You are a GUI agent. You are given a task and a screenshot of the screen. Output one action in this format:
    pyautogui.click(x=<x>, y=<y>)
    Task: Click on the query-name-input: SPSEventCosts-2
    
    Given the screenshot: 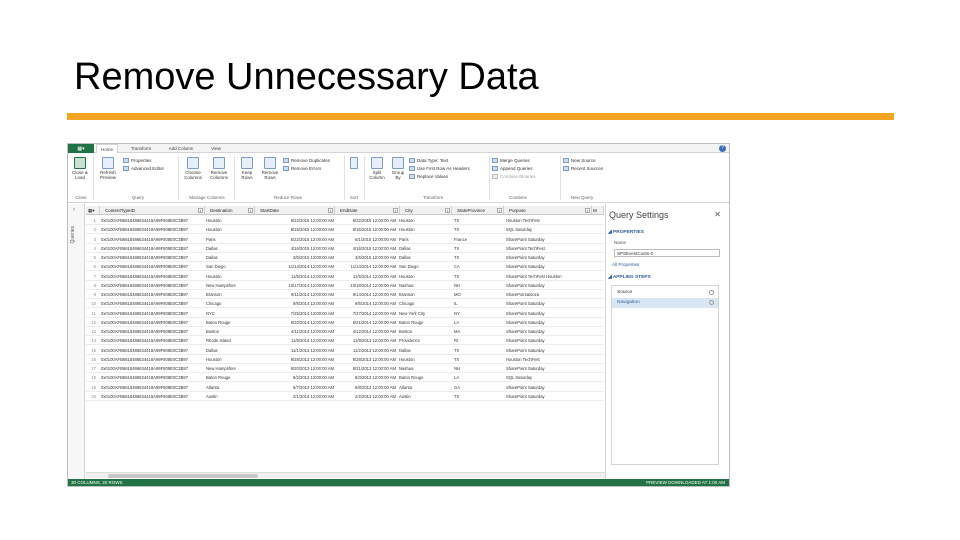 What is the action you would take?
    pyautogui.click(x=667, y=253)
    